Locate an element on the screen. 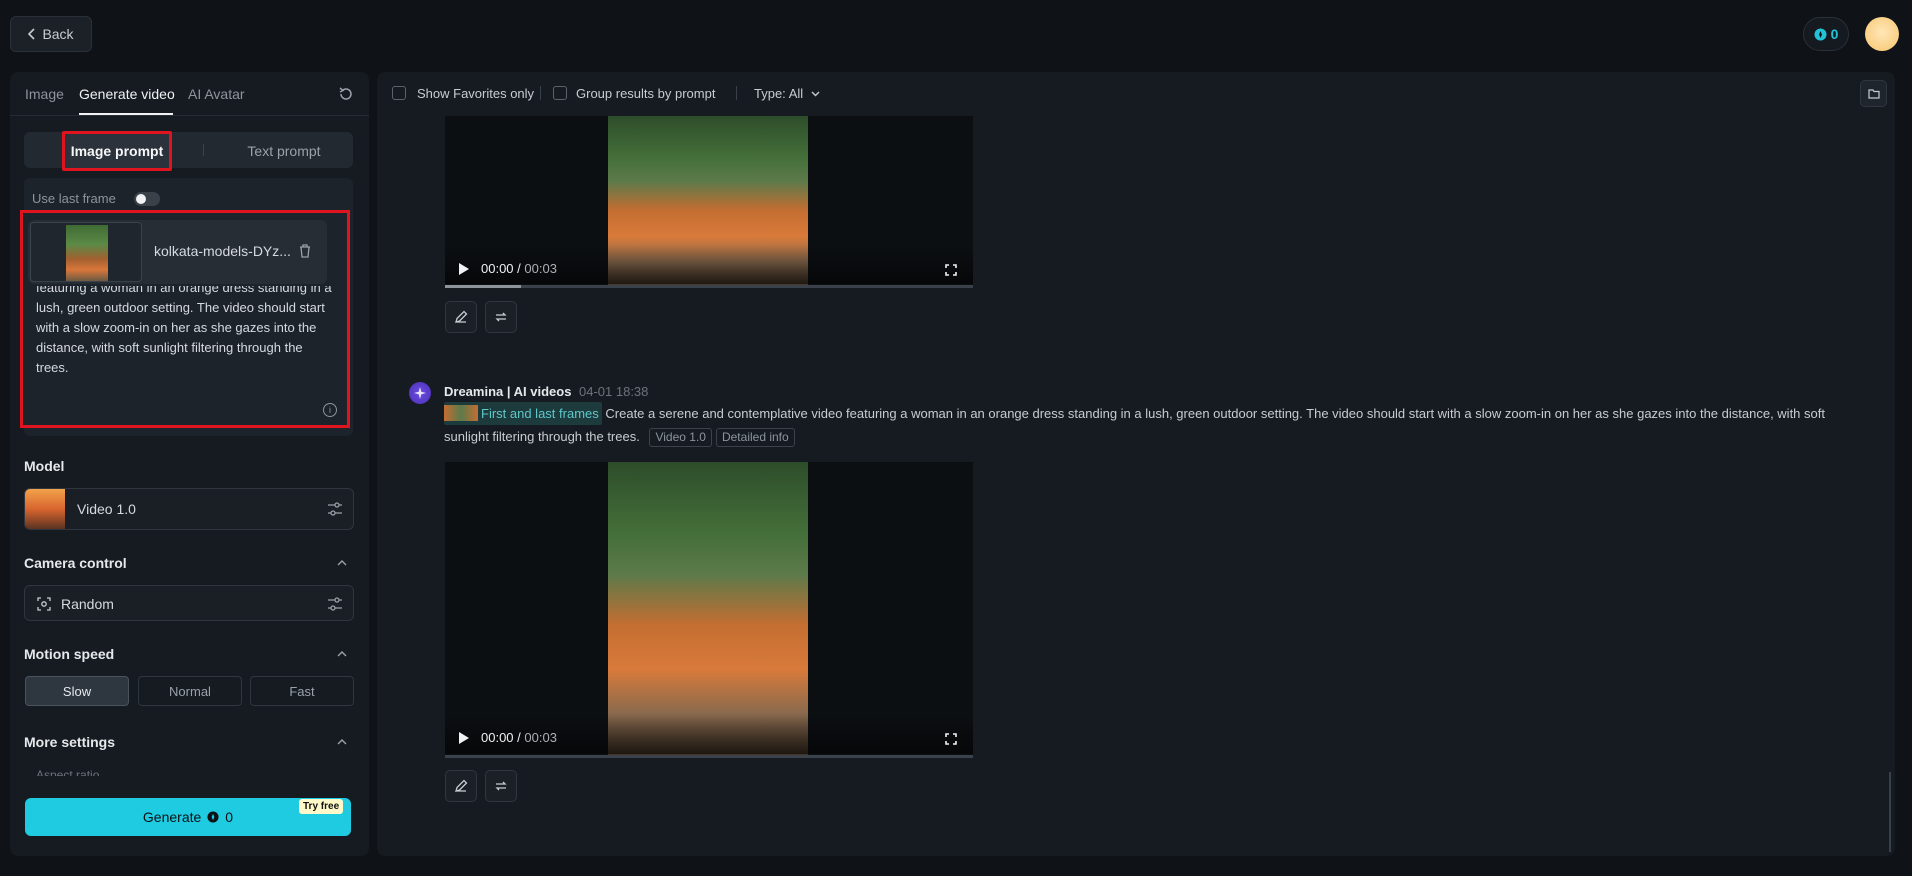 This screenshot has height=876, width=1912. back-button: Back is located at coordinates (51, 34).